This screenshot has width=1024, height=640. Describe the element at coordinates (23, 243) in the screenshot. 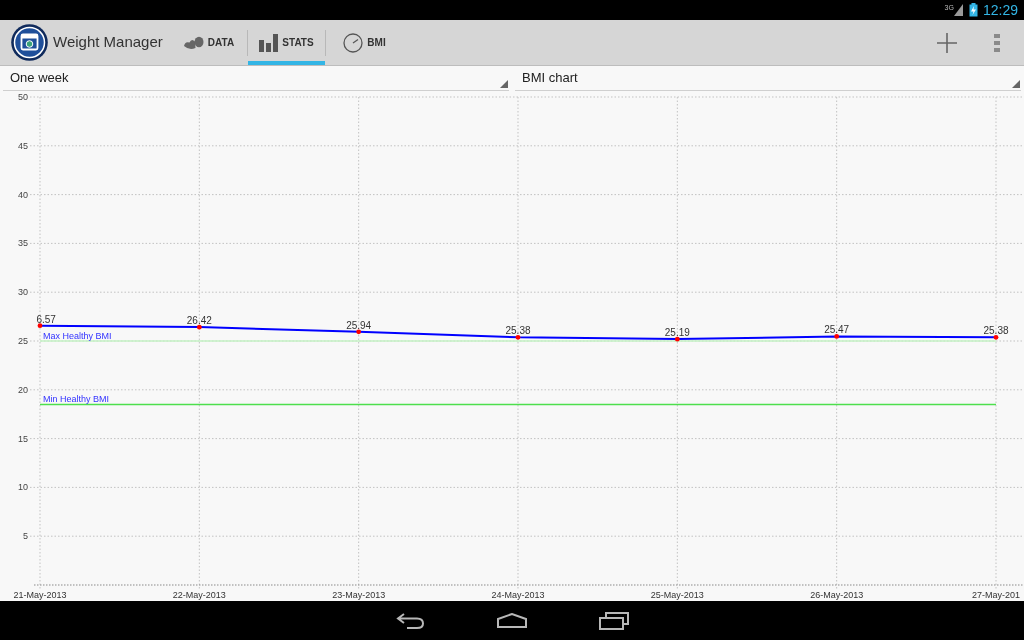

I see `y-axis-label: 35` at that location.